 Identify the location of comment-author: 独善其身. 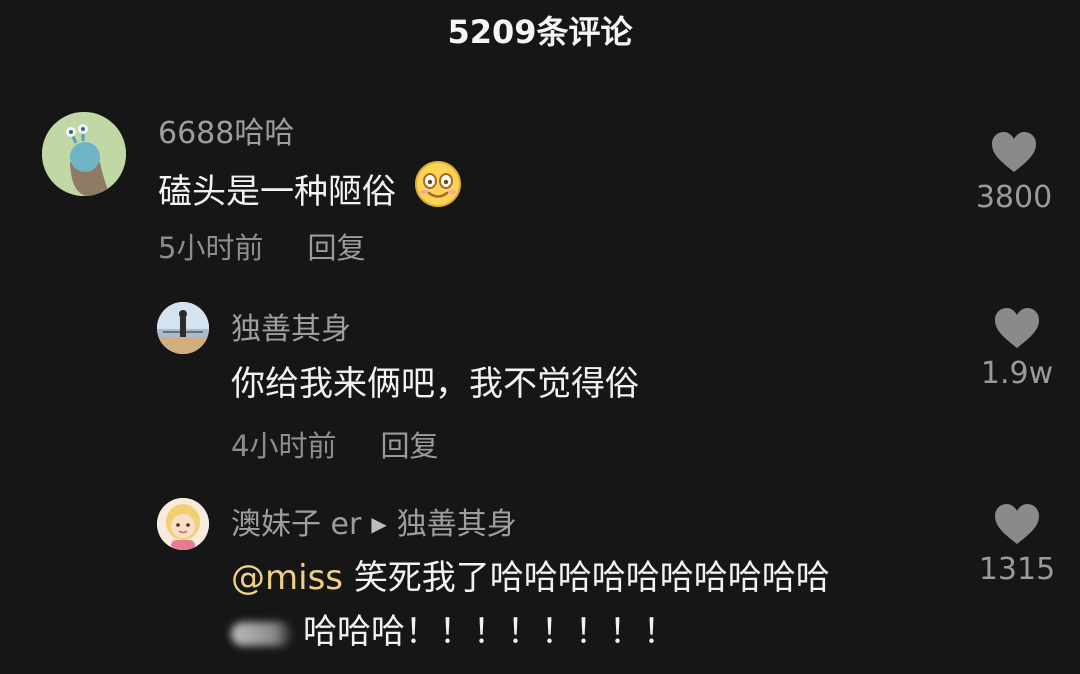
(291, 330).